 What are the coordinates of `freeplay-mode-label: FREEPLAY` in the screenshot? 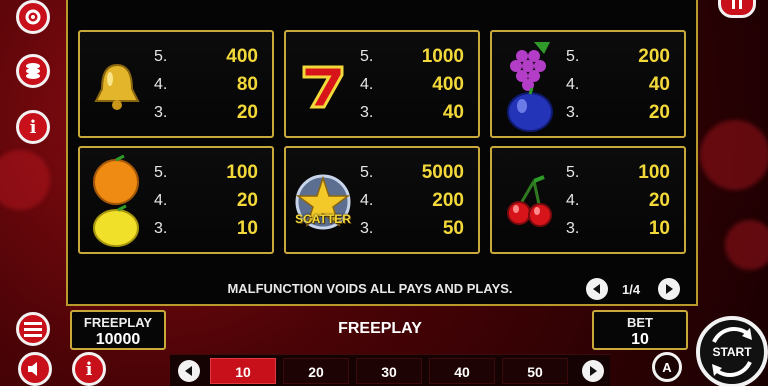 It's located at (380, 328).